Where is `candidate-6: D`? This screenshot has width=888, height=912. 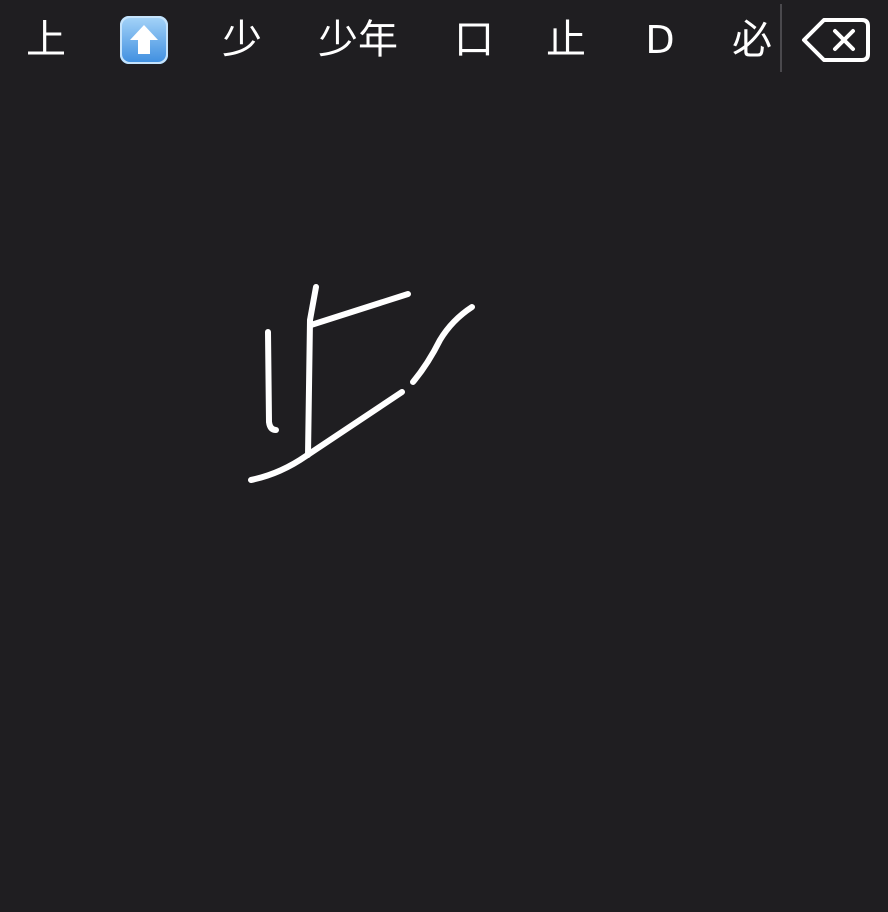 candidate-6: D is located at coordinates (660, 40).